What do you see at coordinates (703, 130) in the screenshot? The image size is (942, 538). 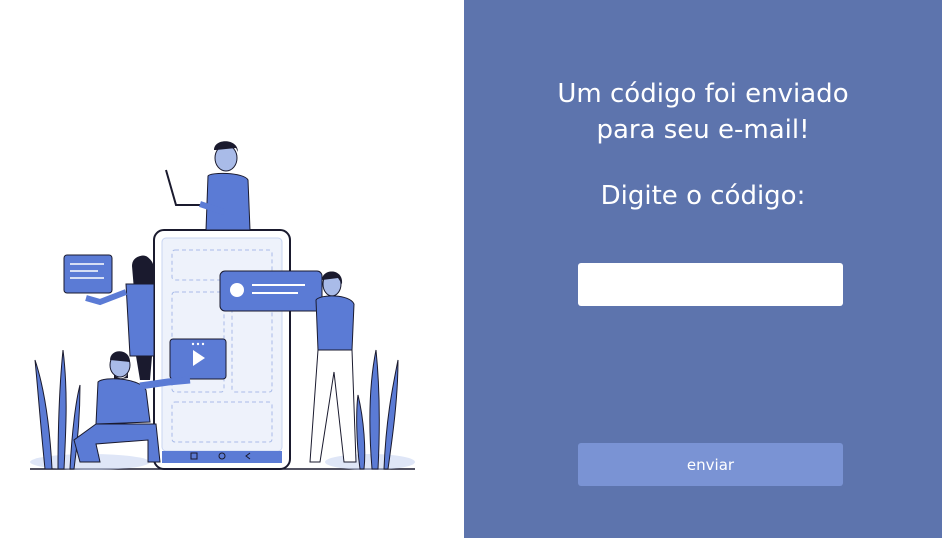 I see `title-line-2: para seu e-mail!` at bounding box center [703, 130].